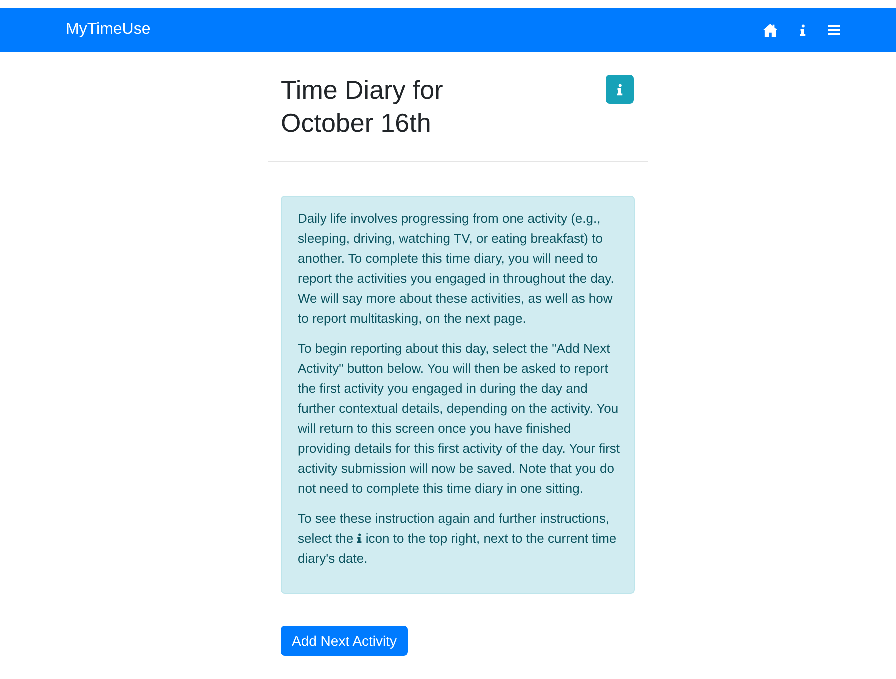 This screenshot has width=896, height=679. Describe the element at coordinates (770, 30) in the screenshot. I see `home-icon` at that location.